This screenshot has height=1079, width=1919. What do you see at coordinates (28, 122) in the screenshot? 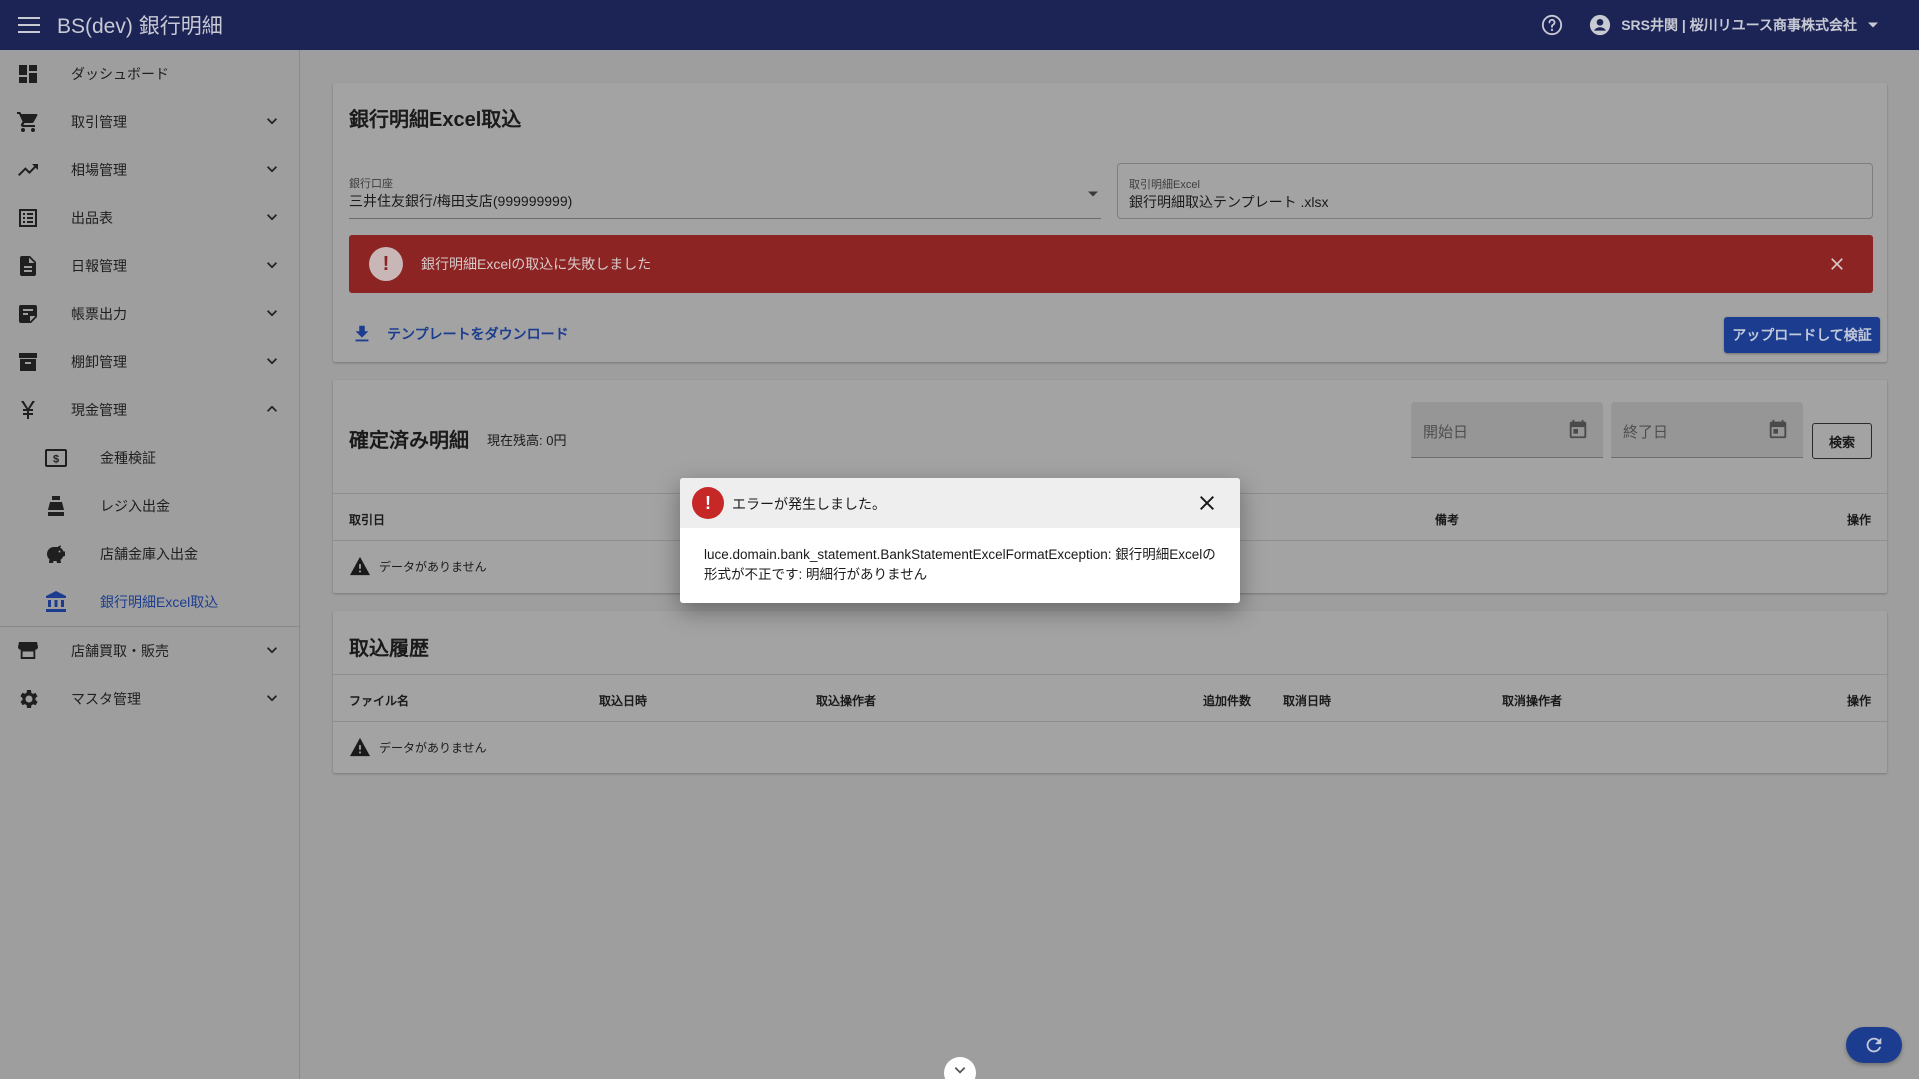
I see `cart-icon` at bounding box center [28, 122].